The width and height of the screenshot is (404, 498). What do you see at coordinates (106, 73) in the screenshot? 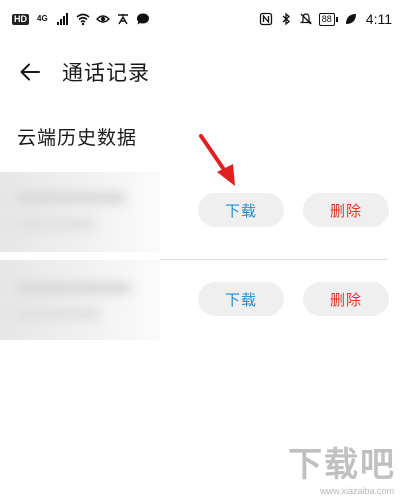
I see `page-title: 通话记录` at bounding box center [106, 73].